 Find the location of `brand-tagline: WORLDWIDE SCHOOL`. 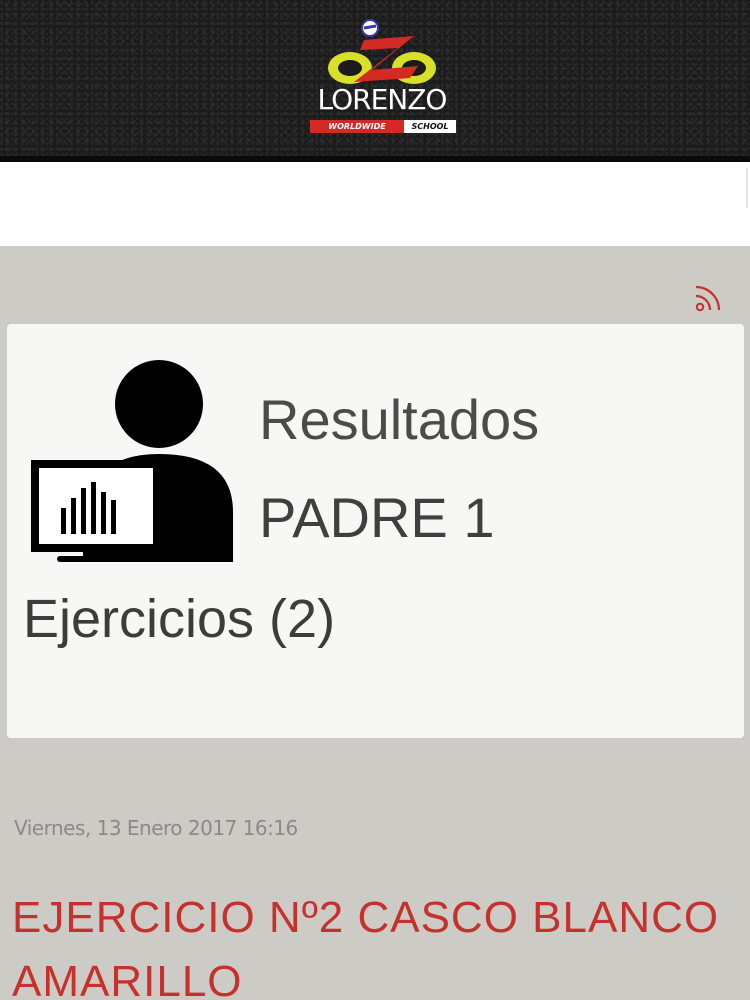

brand-tagline: WORLDWIDE SCHOOL is located at coordinates (383, 126).